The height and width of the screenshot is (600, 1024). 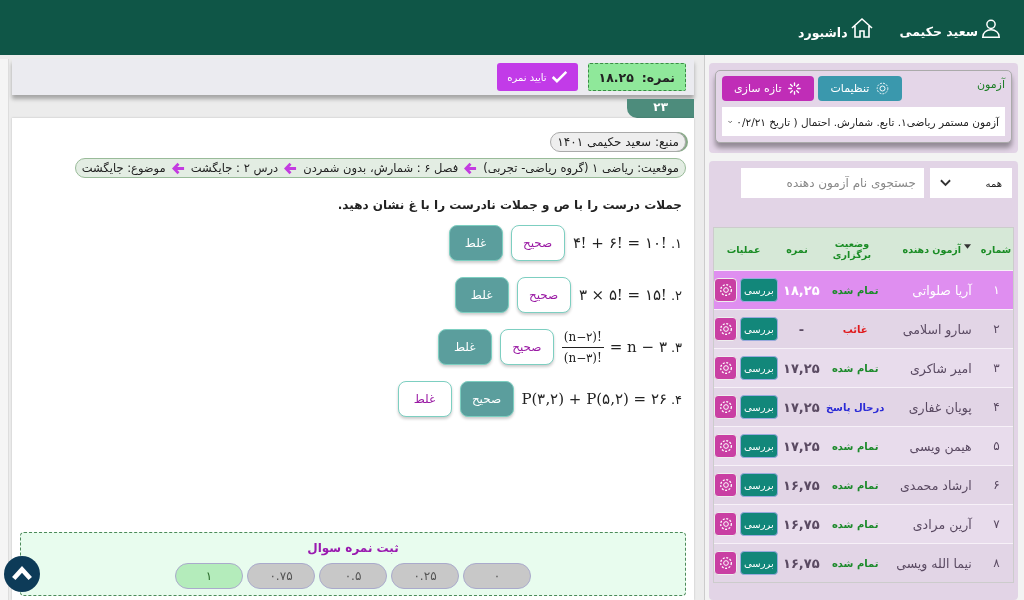 I want to click on math-expression: P(۳,۲) + P(۵,۲) = ۲۶, so click(x=594, y=399).